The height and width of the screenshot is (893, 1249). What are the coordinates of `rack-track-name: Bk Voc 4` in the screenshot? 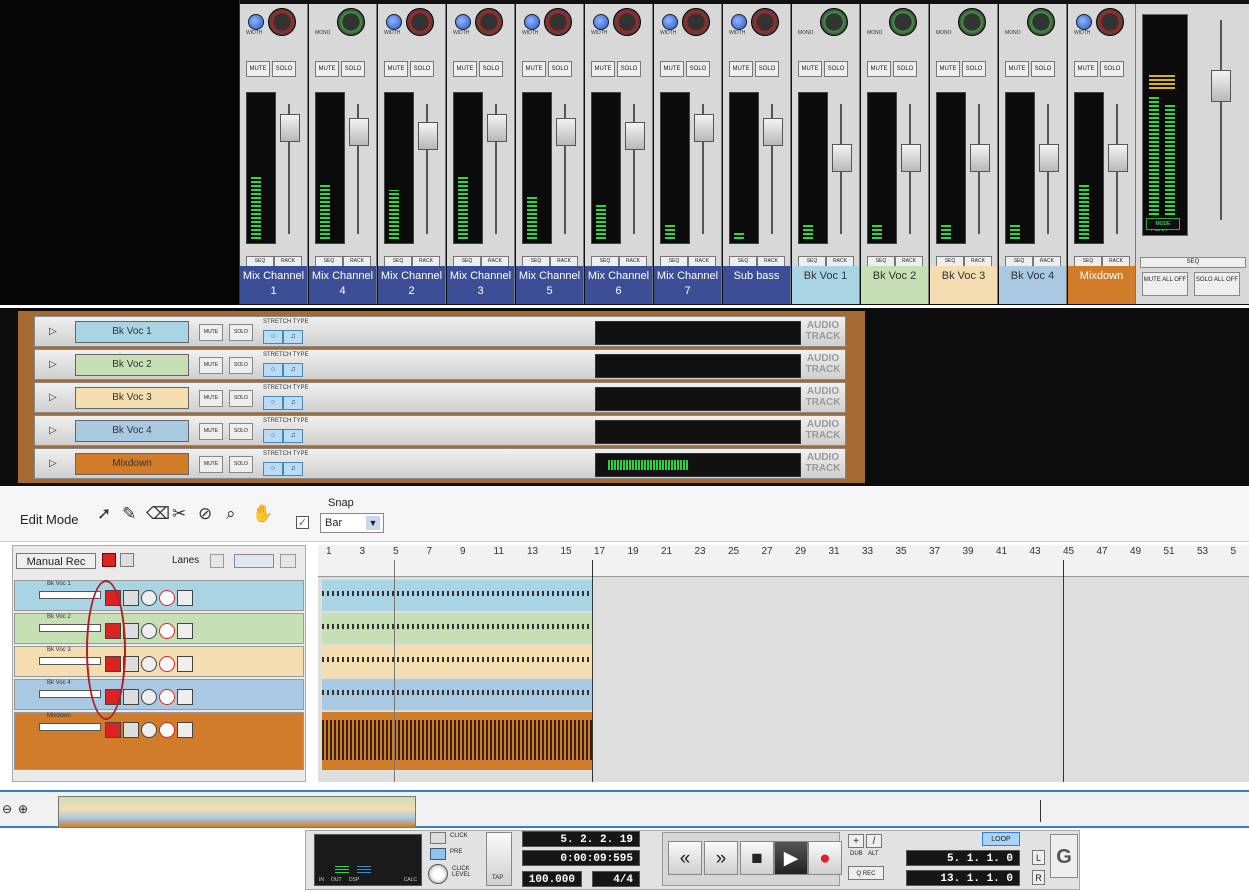 It's located at (132, 431).